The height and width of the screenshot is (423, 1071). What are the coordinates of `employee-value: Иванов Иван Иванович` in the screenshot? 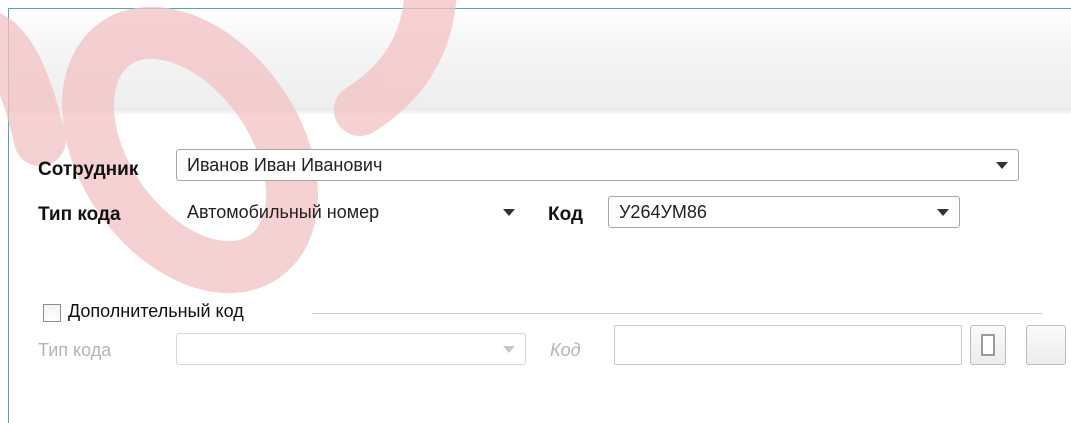 It's located at (285, 165).